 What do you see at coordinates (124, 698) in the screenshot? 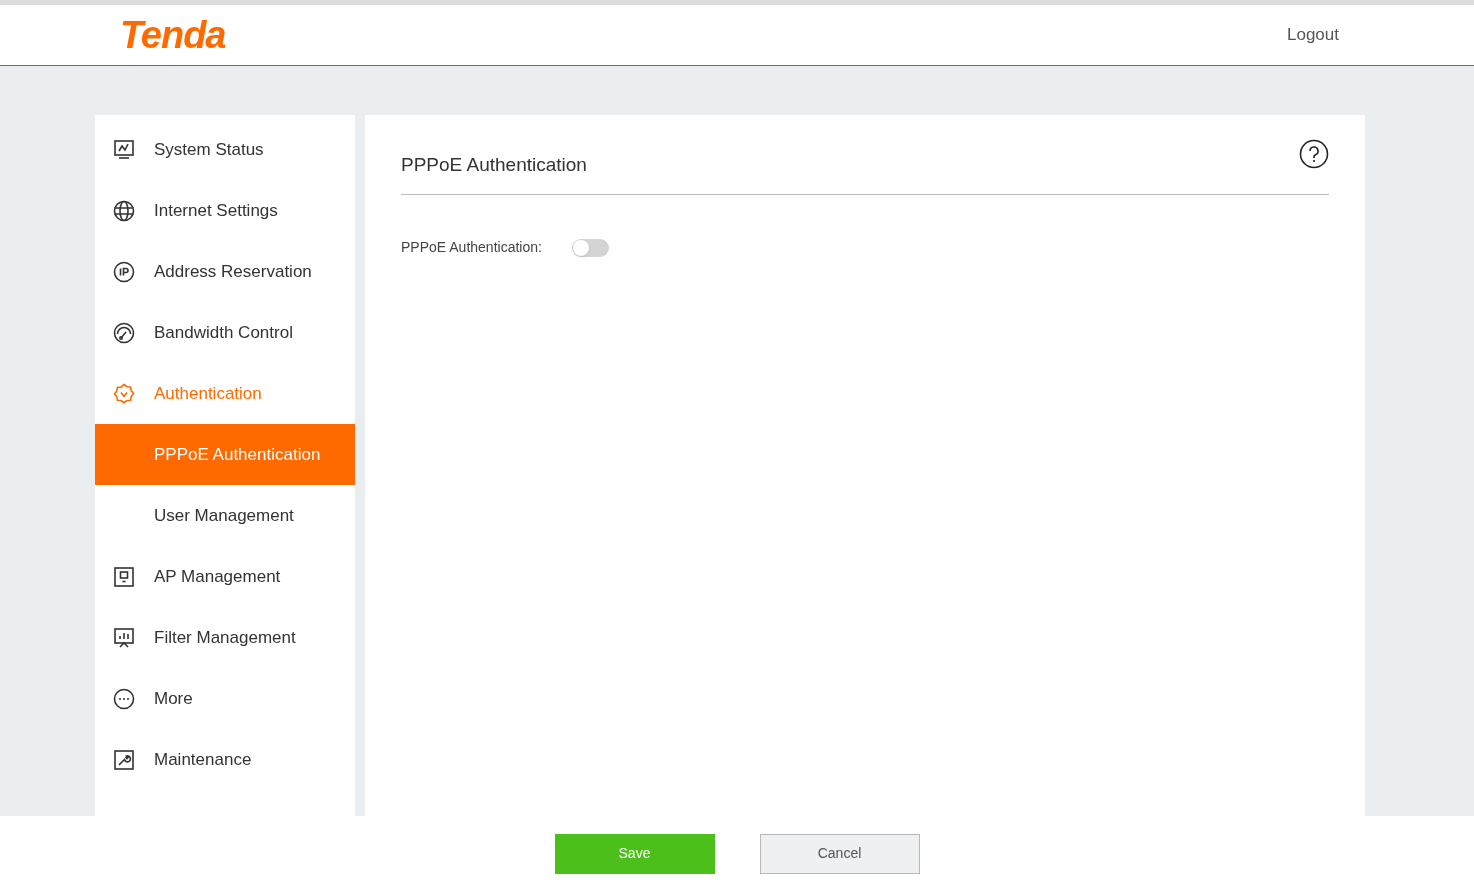
I see `more-icon` at bounding box center [124, 698].